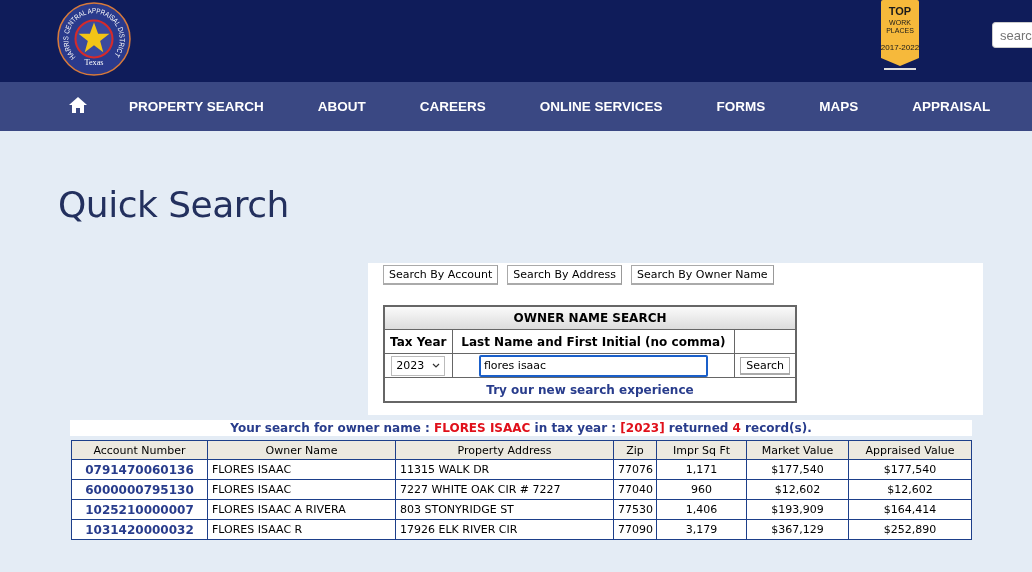 This screenshot has width=1032, height=572. What do you see at coordinates (457, 509) in the screenshot?
I see `table-cell: 803 STONYRIDGE ST` at bounding box center [457, 509].